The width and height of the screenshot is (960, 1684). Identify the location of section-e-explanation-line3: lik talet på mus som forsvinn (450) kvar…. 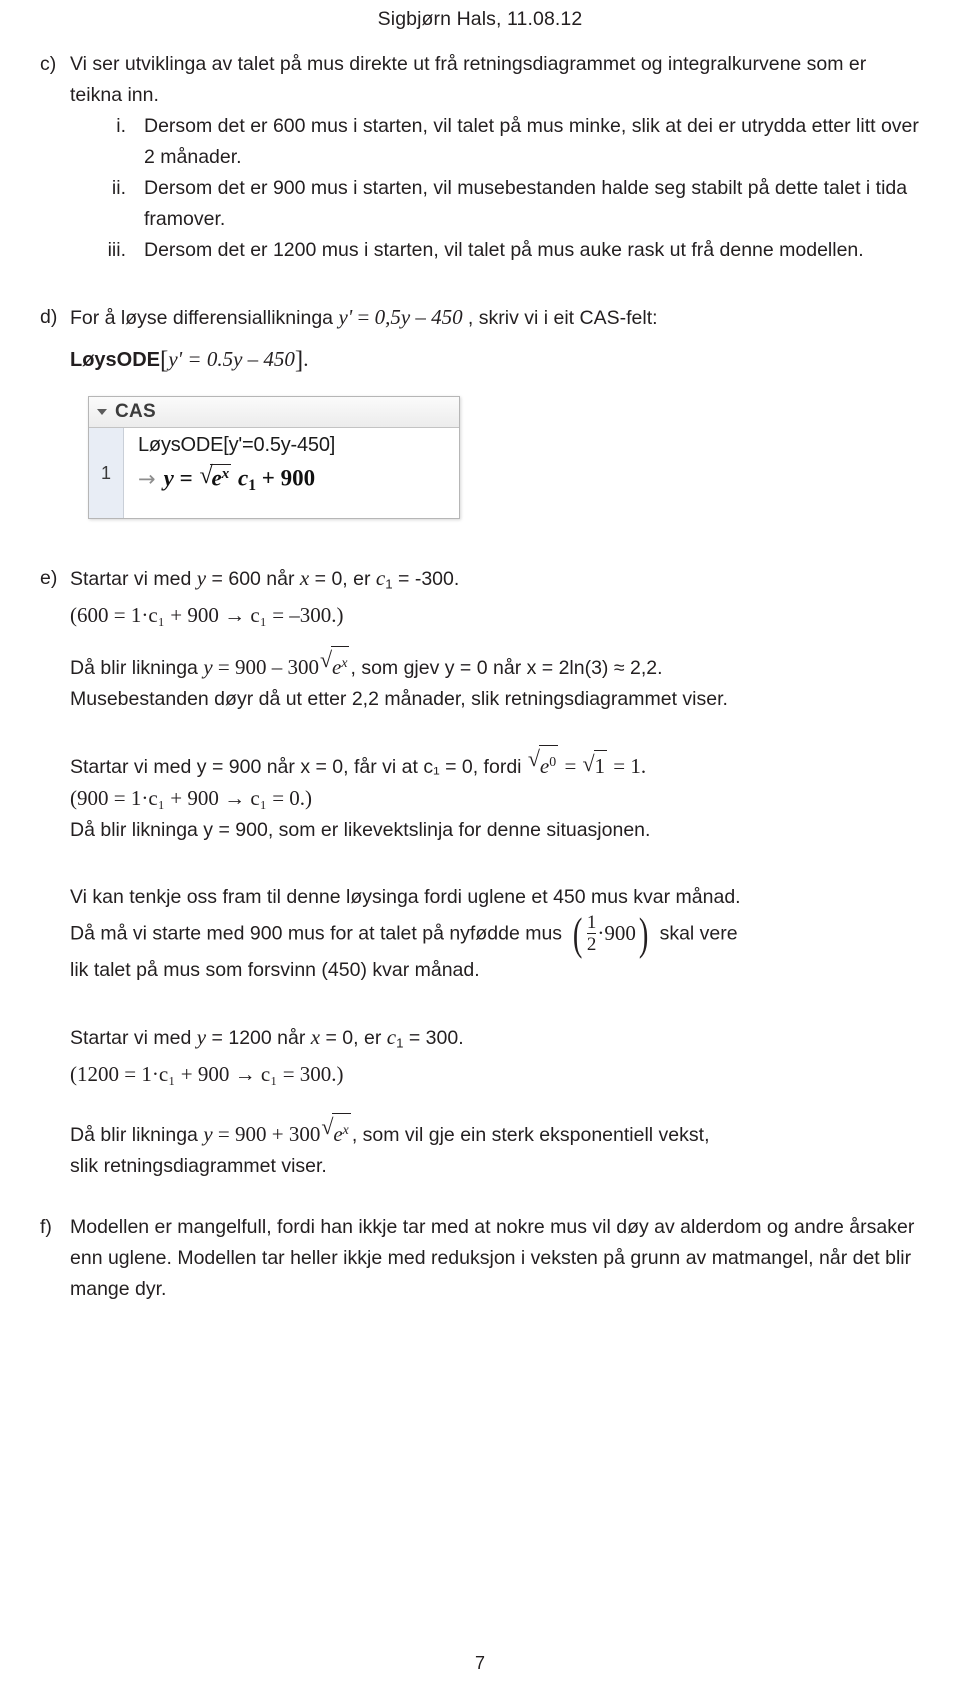
(480, 970).